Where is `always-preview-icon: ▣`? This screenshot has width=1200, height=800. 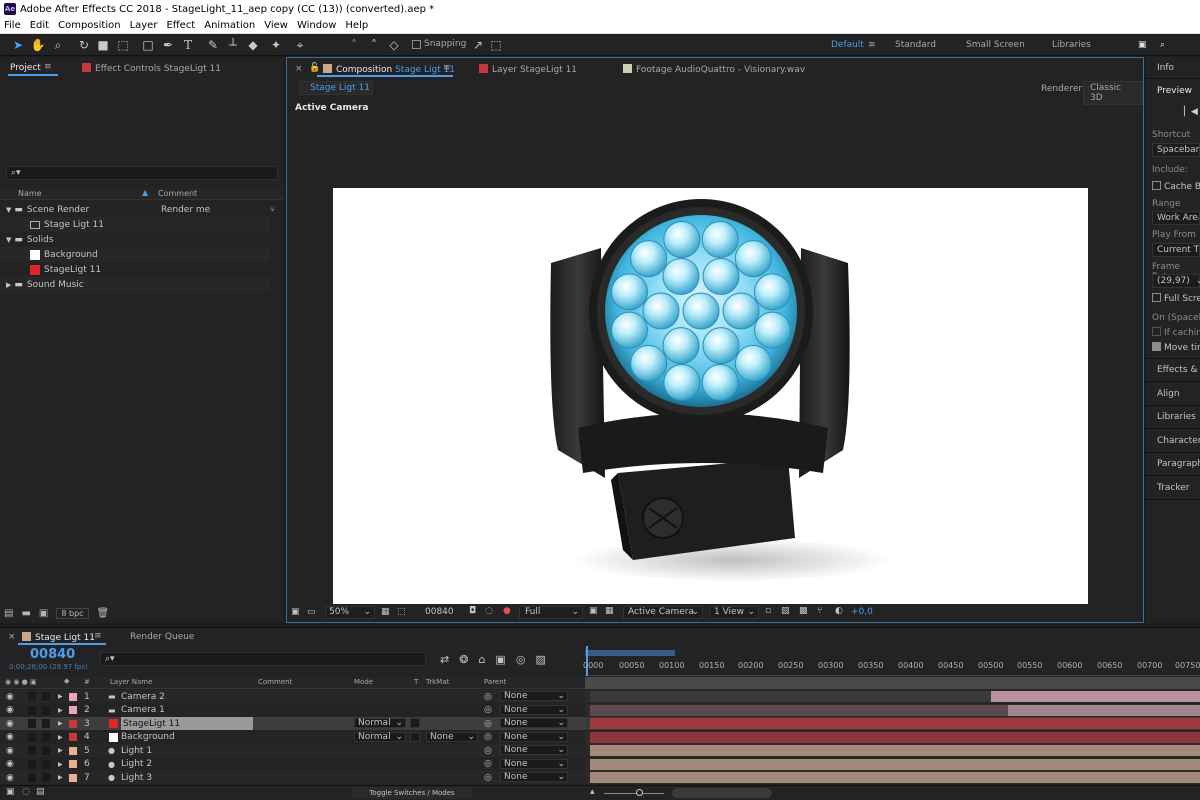
always-preview-icon: ▣ is located at coordinates (295, 612).